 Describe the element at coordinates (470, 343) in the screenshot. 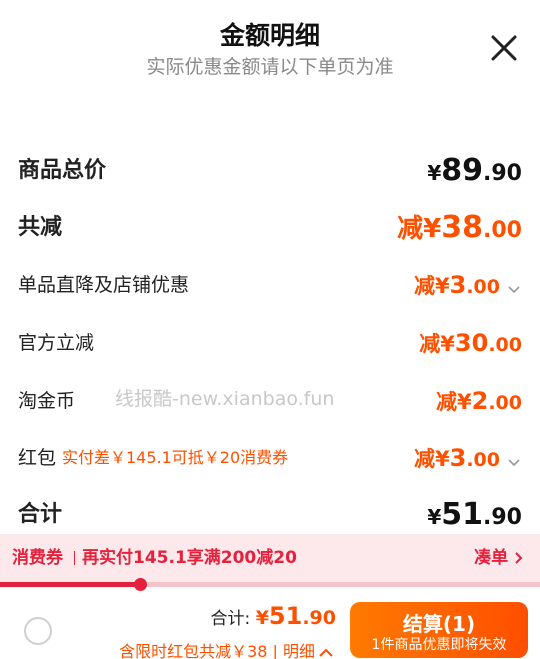

I see `official-value: 减¥30.00` at that location.